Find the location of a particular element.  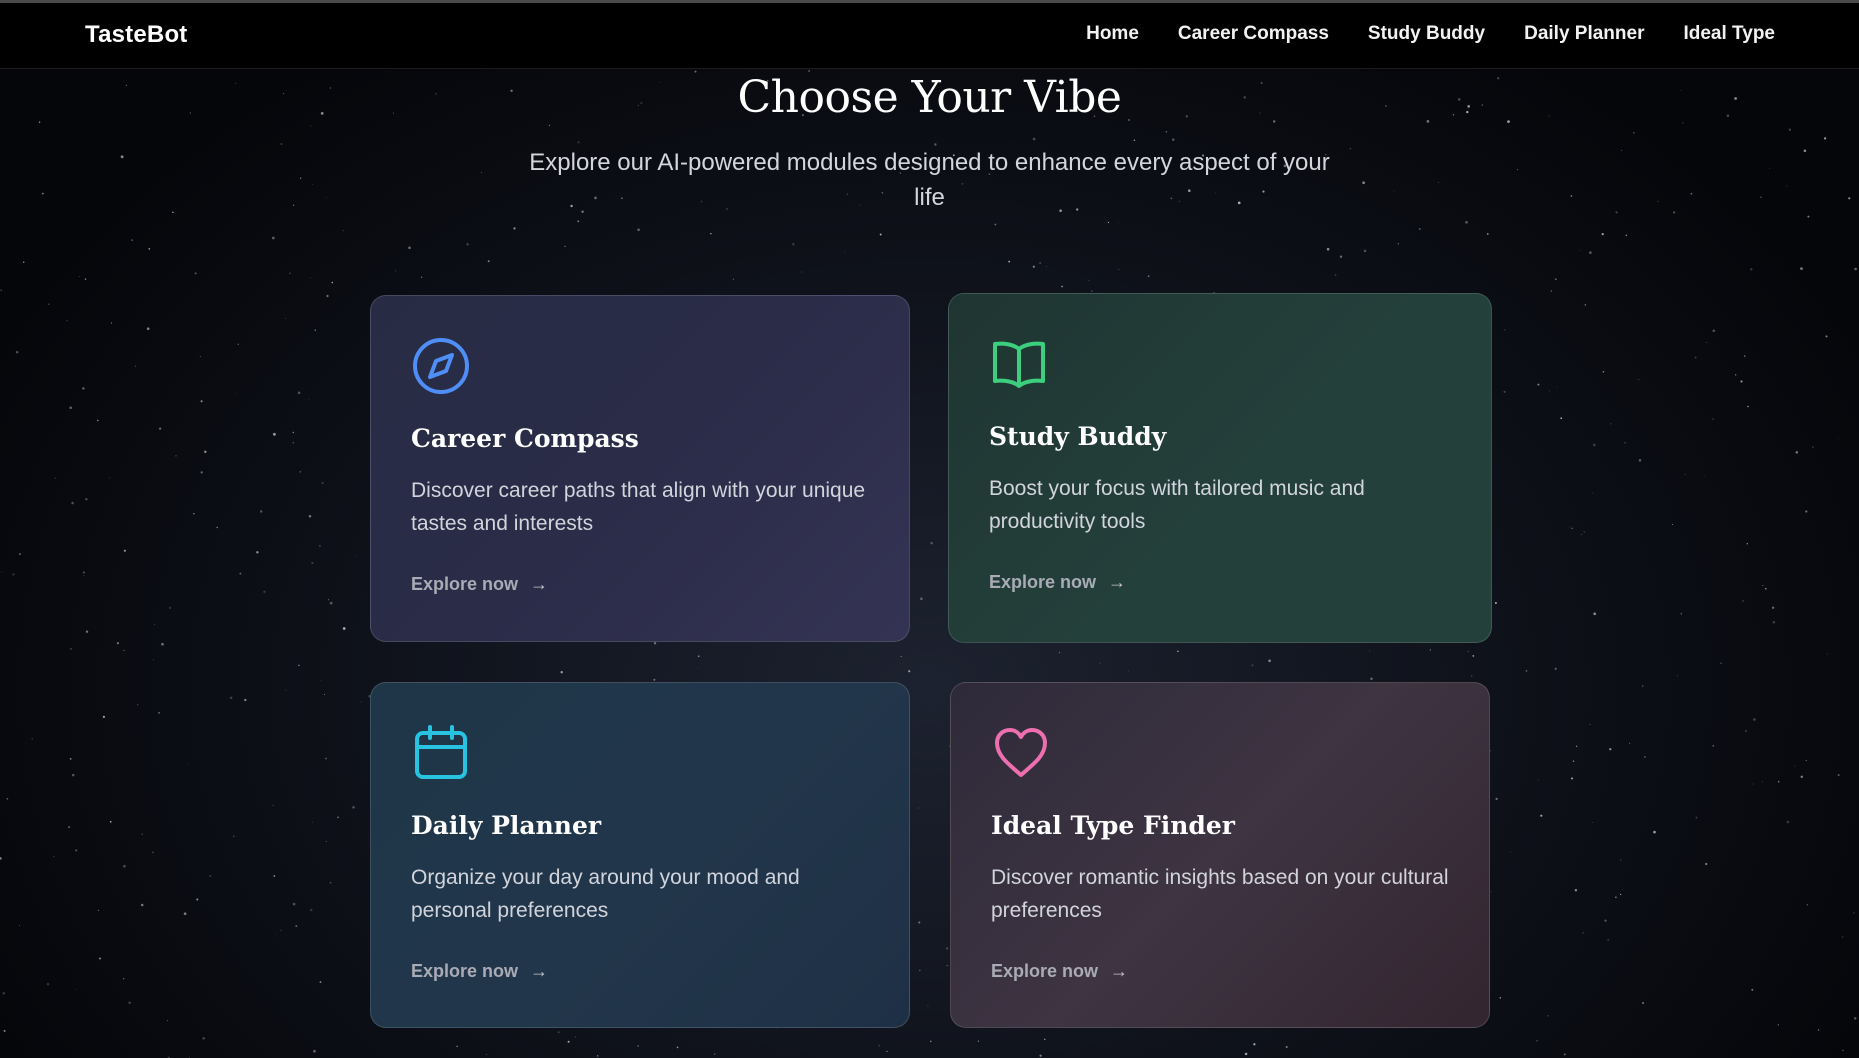

nav-link-ideal-type: Ideal Type is located at coordinates (1729, 34).